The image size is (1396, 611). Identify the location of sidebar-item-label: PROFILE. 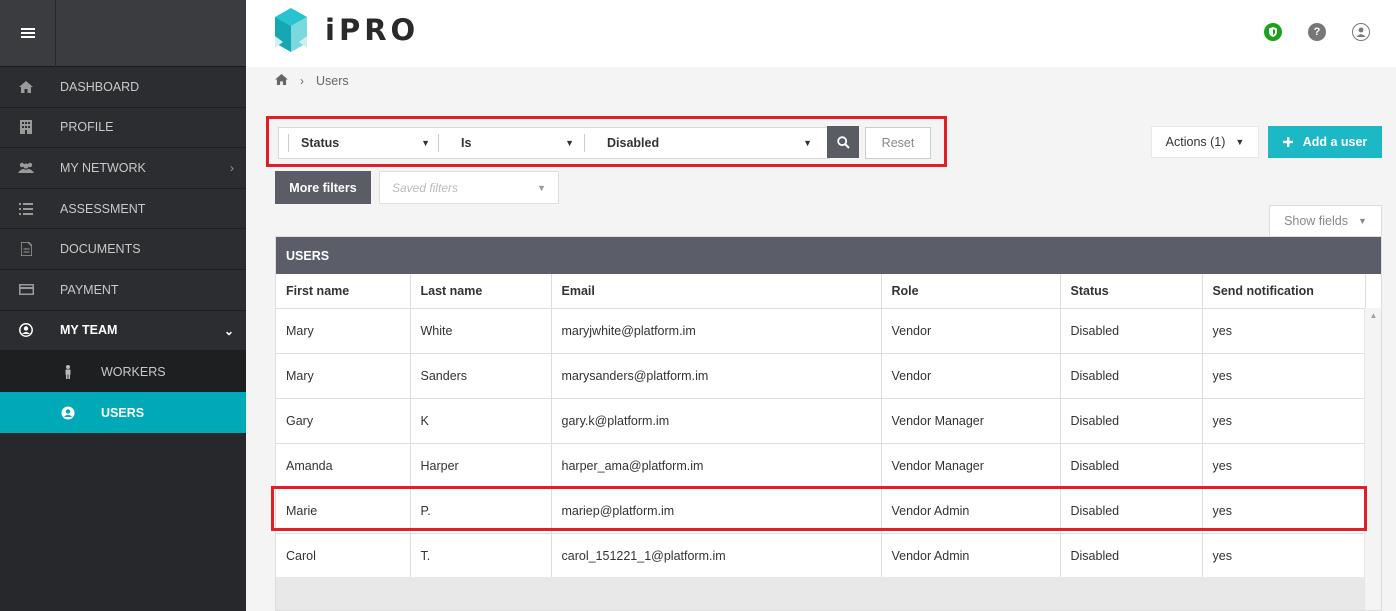
(87, 127).